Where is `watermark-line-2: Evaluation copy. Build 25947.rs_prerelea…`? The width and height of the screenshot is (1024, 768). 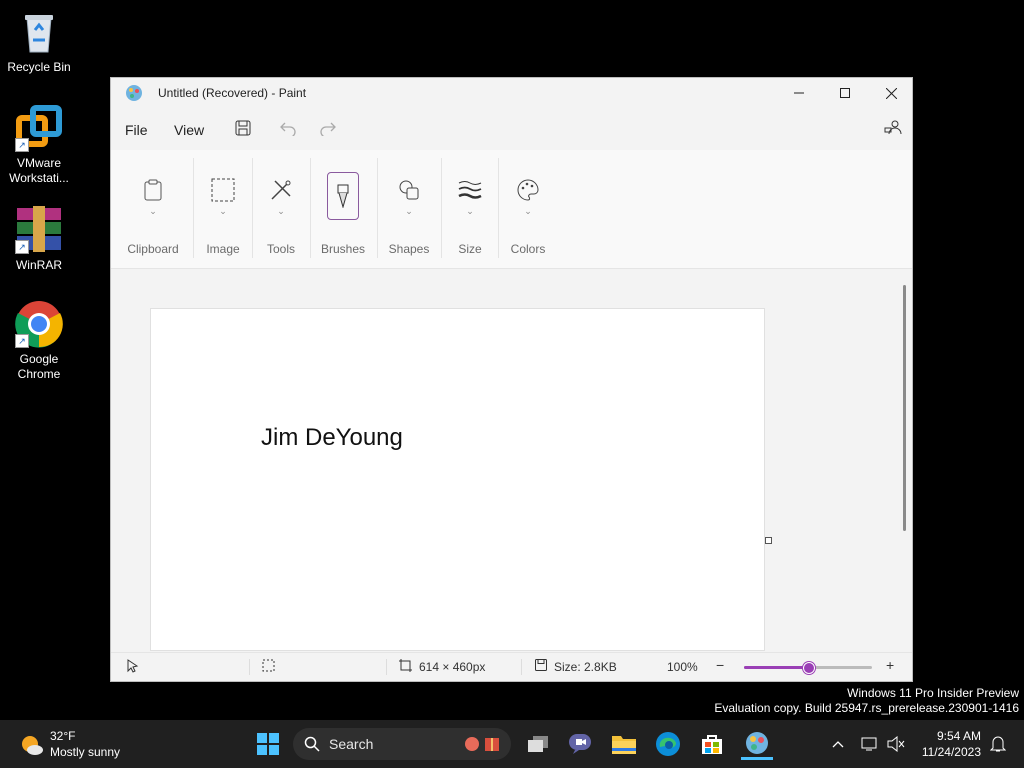 watermark-line-2: Evaluation copy. Build 25947.rs_prerelea… is located at coordinates (866, 708).